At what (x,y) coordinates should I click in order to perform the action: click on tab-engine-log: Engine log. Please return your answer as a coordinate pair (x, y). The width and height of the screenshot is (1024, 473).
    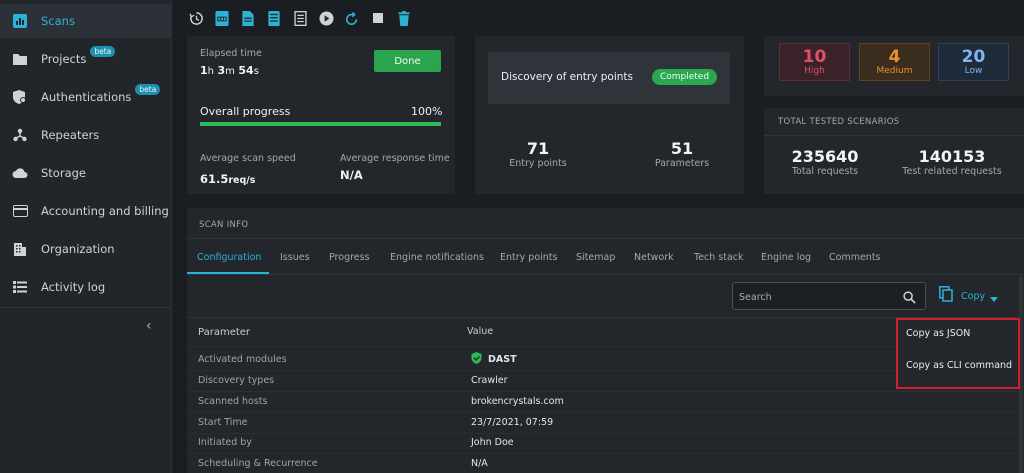
    Looking at the image, I should click on (786, 257).